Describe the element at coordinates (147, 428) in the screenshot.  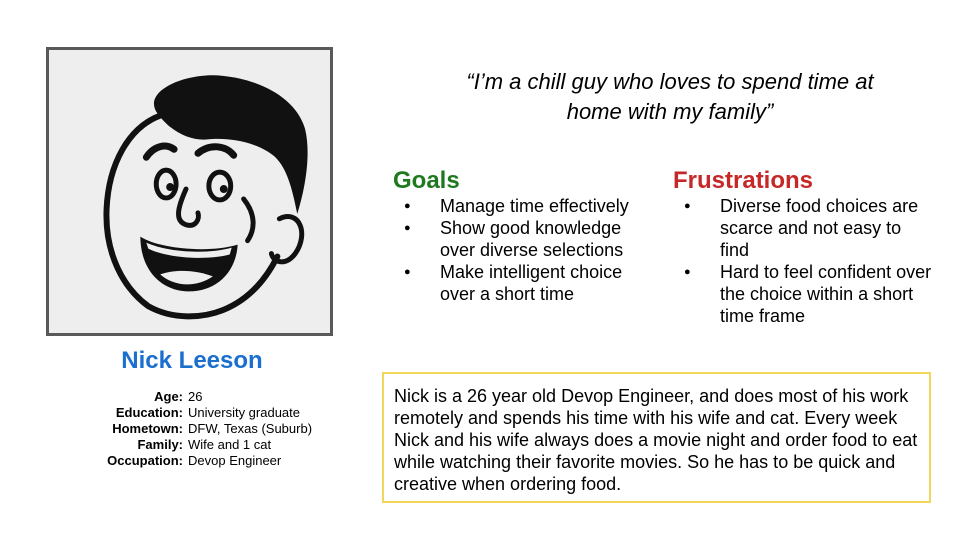
I see `fact-label: Hometown:` at that location.